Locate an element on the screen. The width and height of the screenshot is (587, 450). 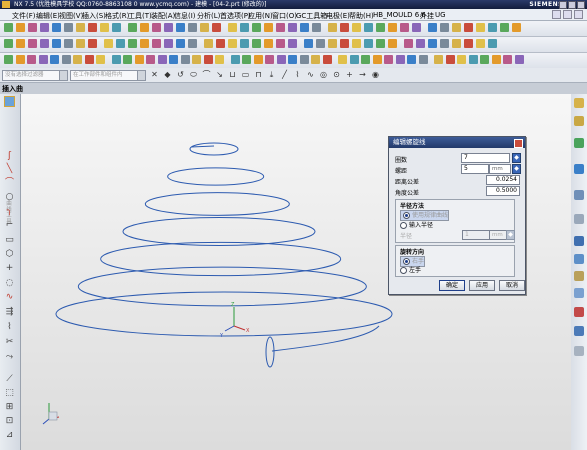
snap-point-icon: ⊔ is located at coordinates (232, 74).